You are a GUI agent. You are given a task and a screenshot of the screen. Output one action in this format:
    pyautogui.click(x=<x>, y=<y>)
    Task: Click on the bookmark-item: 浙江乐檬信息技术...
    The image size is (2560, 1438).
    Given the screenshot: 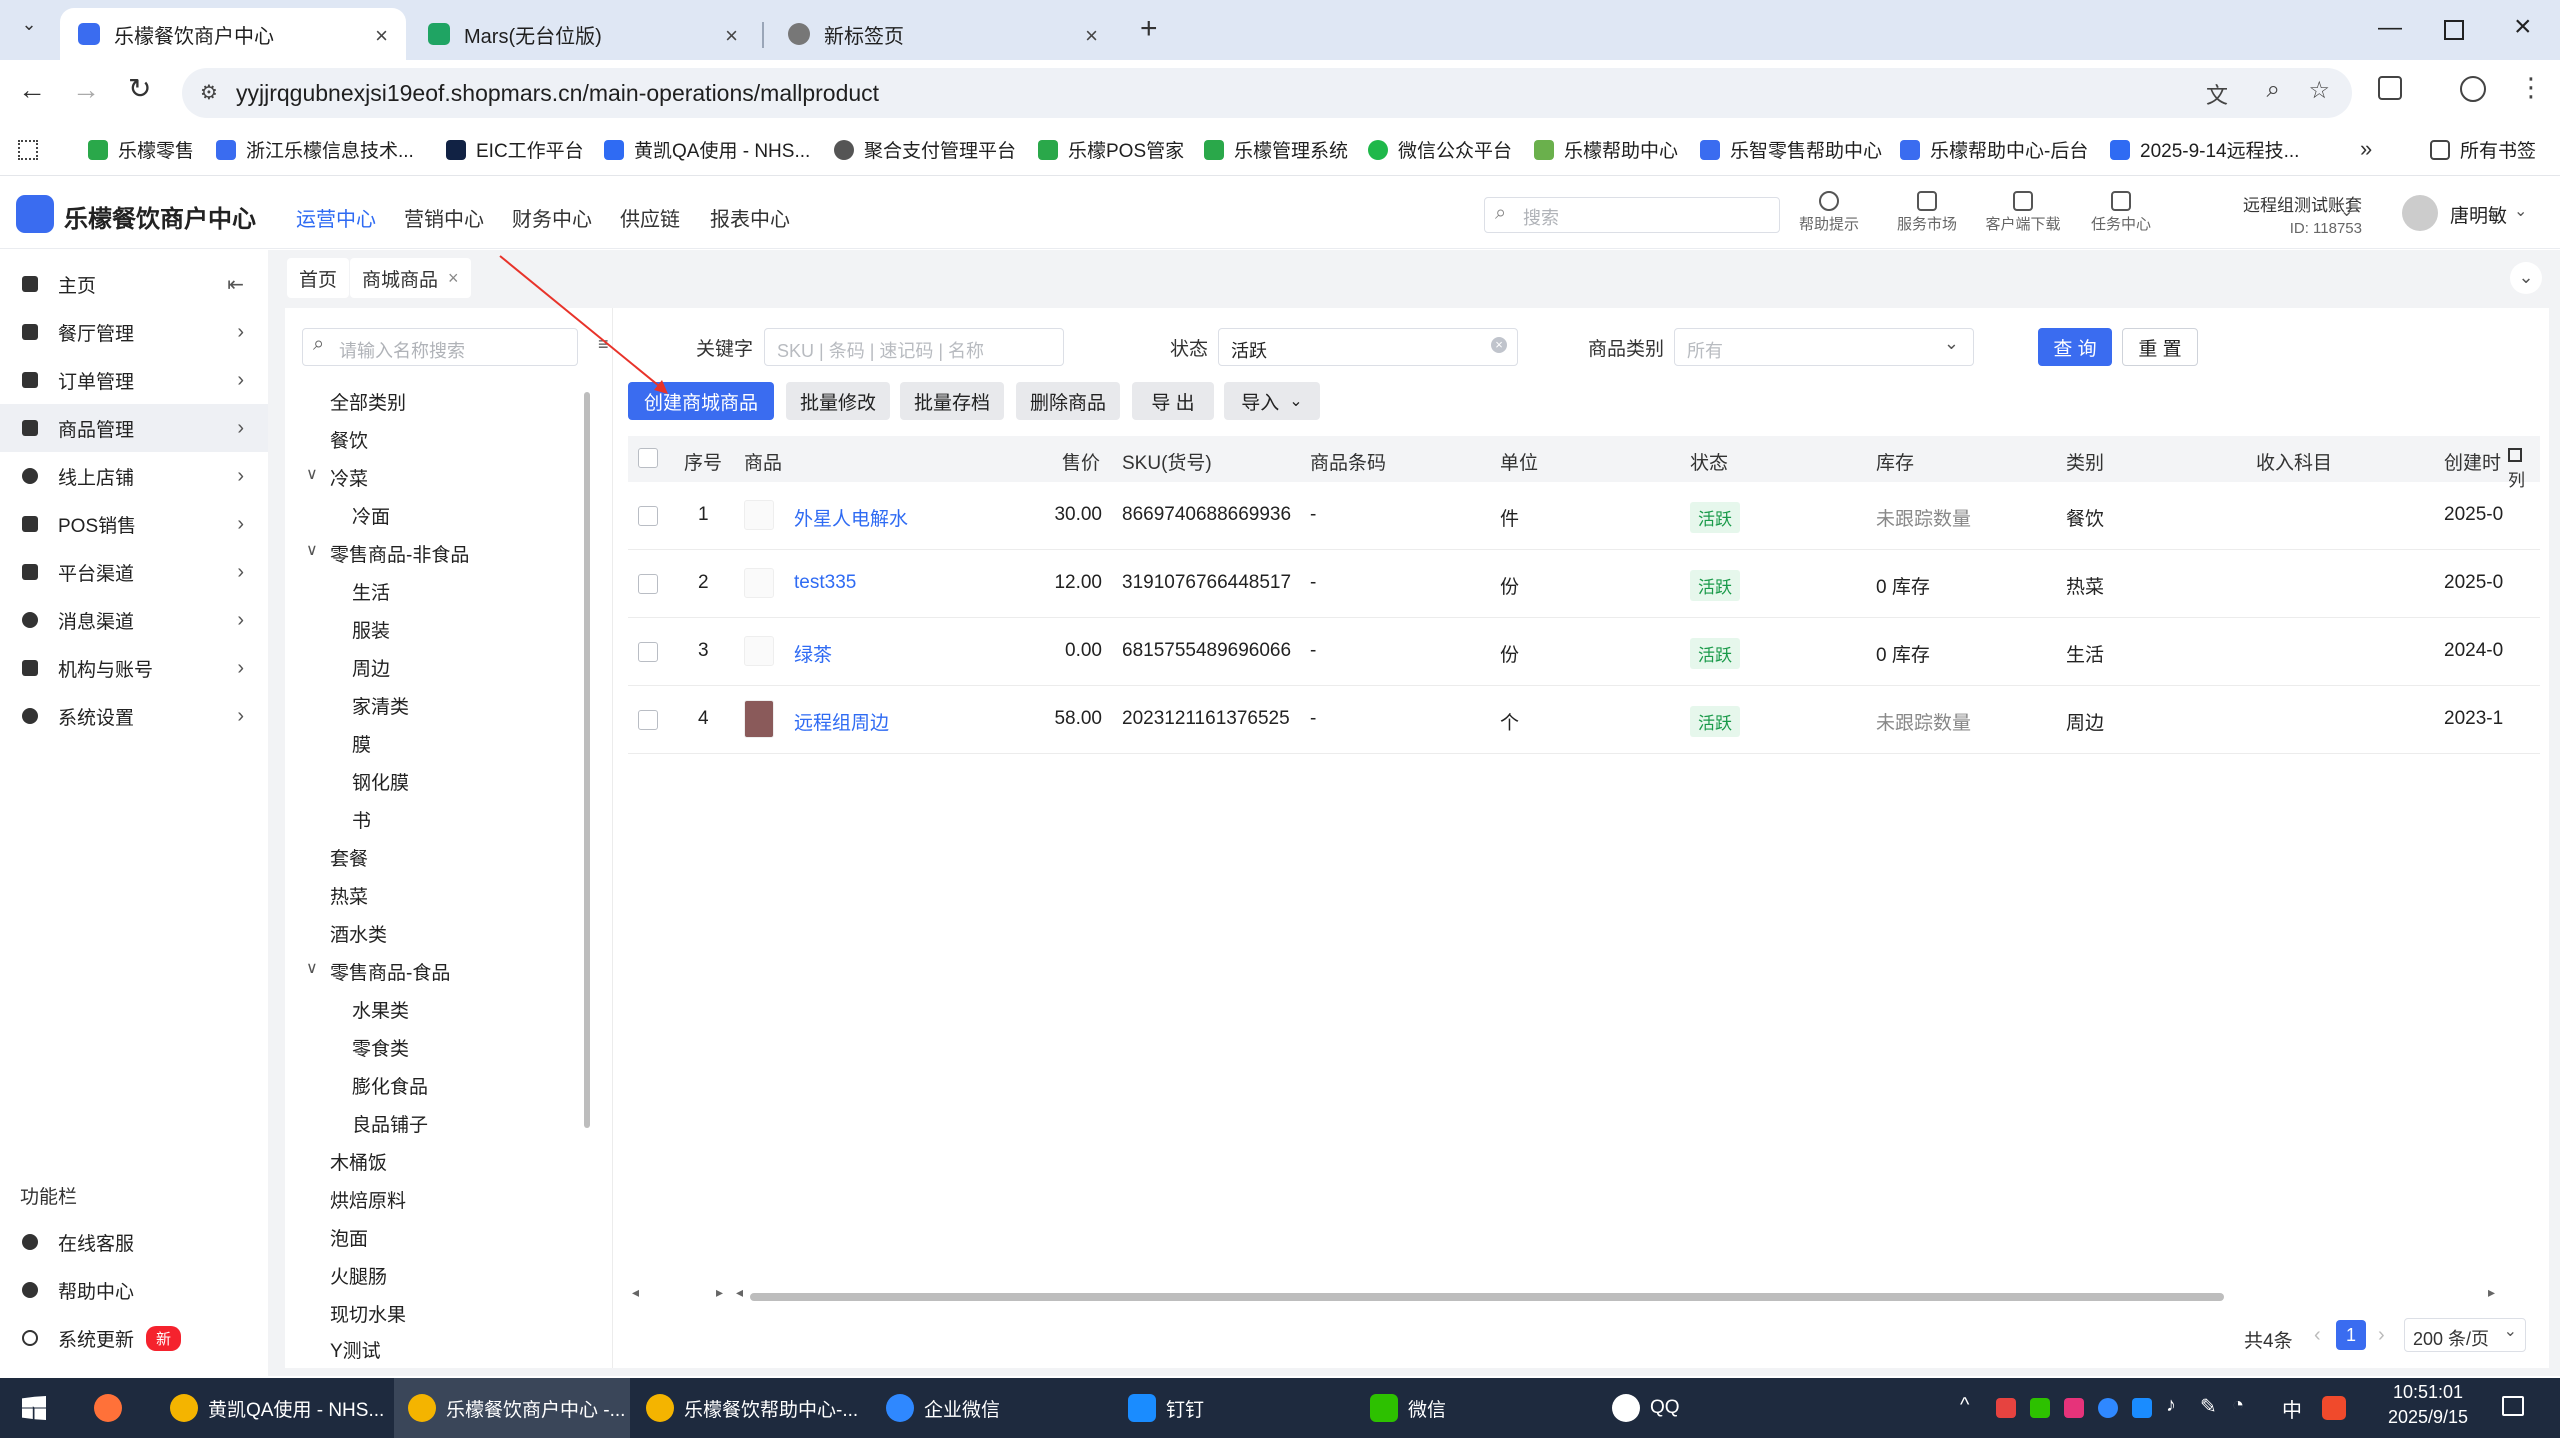 What is the action you would take?
    pyautogui.click(x=315, y=149)
    